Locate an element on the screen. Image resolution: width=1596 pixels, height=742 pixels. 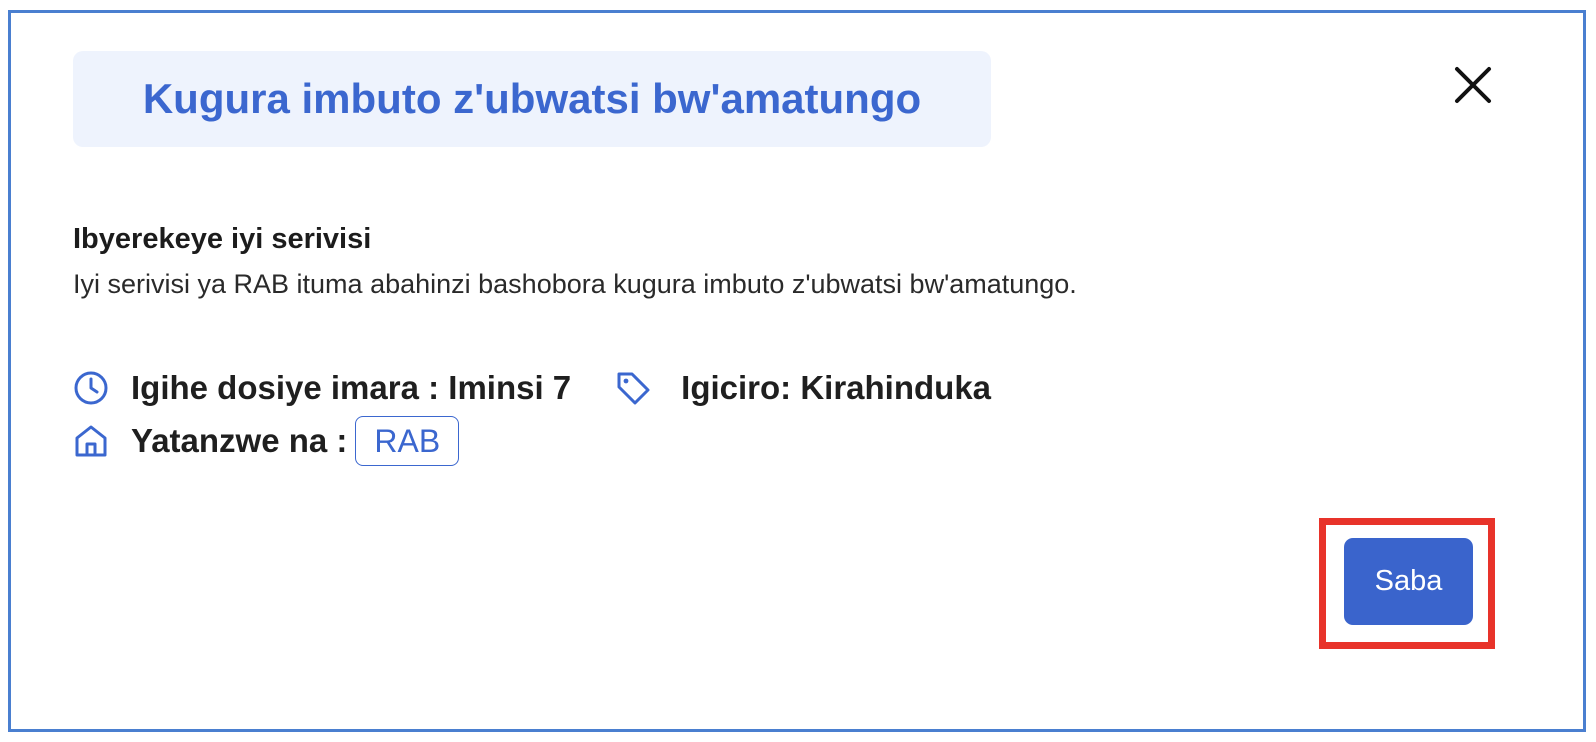
close-icon is located at coordinates (1473, 85).